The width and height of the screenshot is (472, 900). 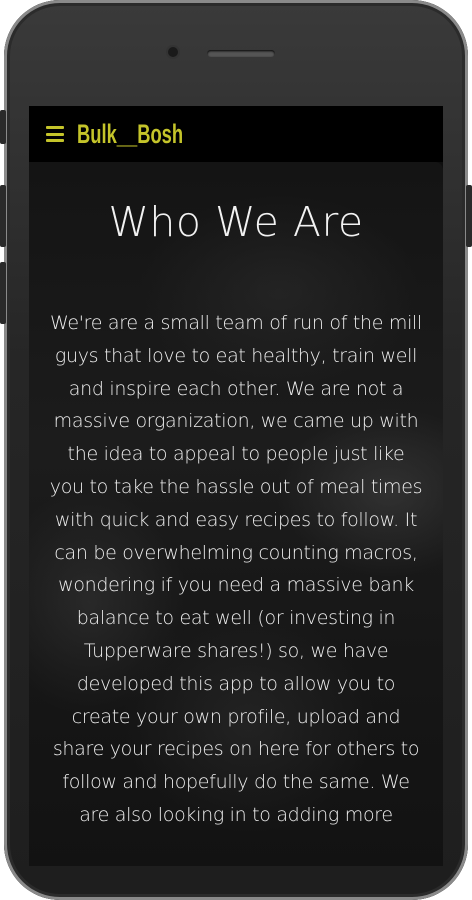 I want to click on hamburger-menu-icon, so click(x=55, y=134).